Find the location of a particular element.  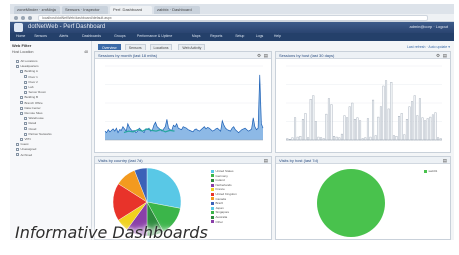

tree-item: Archived is located at coordinates (24, 155).